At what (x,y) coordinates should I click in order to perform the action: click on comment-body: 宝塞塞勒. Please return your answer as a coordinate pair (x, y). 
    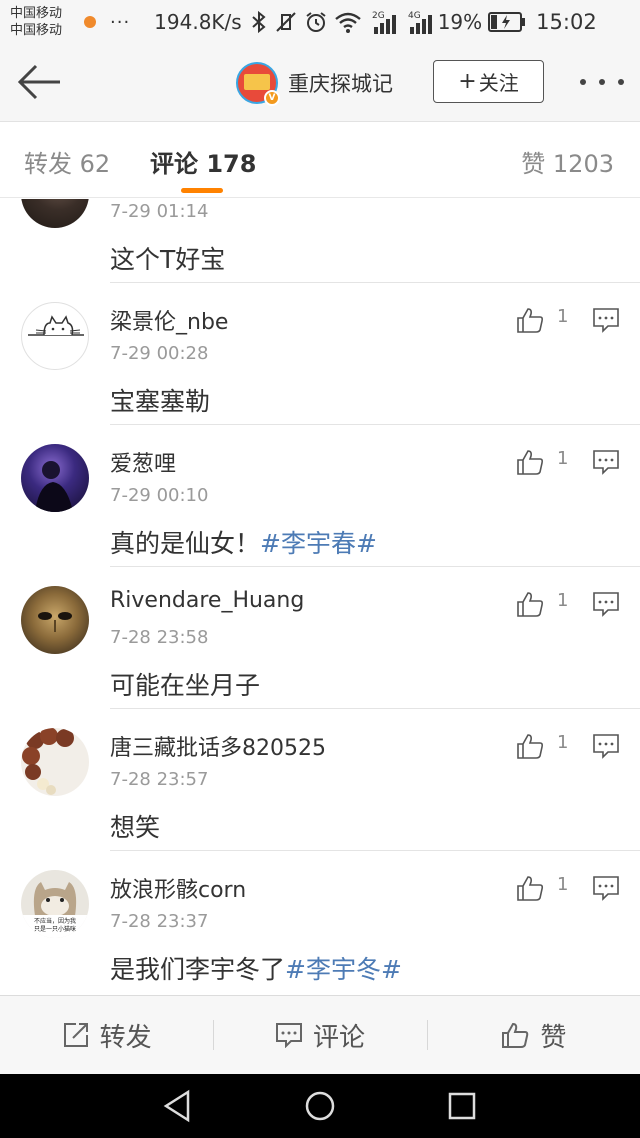
    Looking at the image, I should click on (160, 401).